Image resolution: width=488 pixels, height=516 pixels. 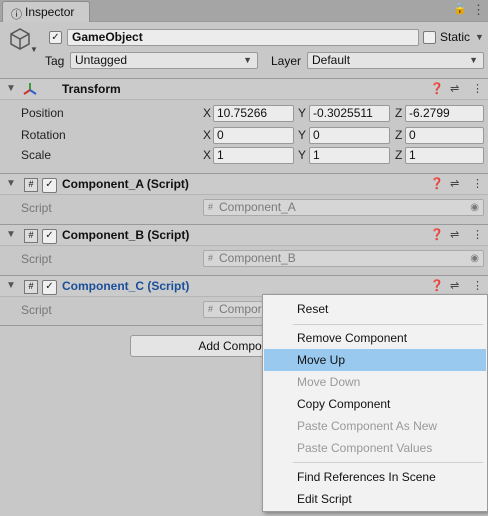 What do you see at coordinates (444, 155) in the screenshot?
I see `scale-z-input: 1` at bounding box center [444, 155].